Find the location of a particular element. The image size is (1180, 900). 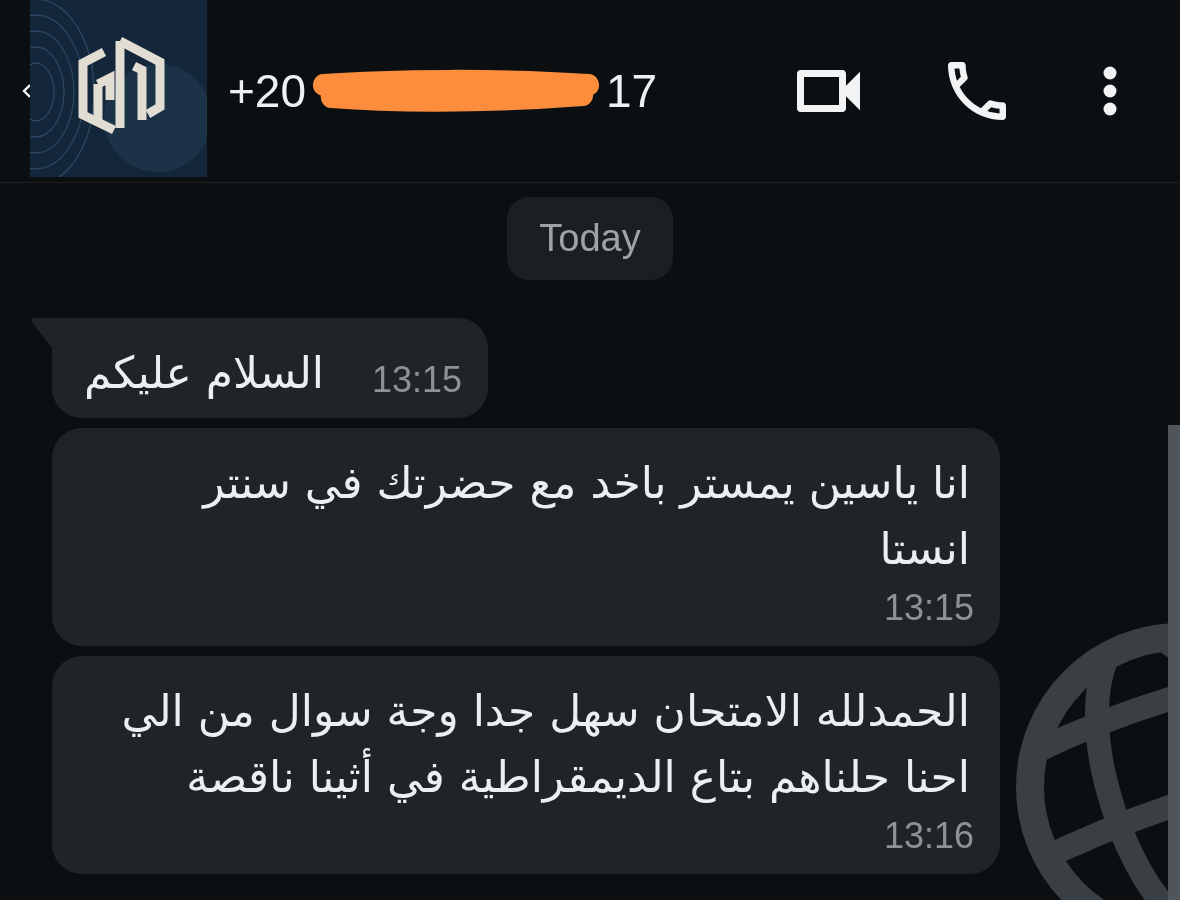

more-vertical-icon is located at coordinates (1110, 91).